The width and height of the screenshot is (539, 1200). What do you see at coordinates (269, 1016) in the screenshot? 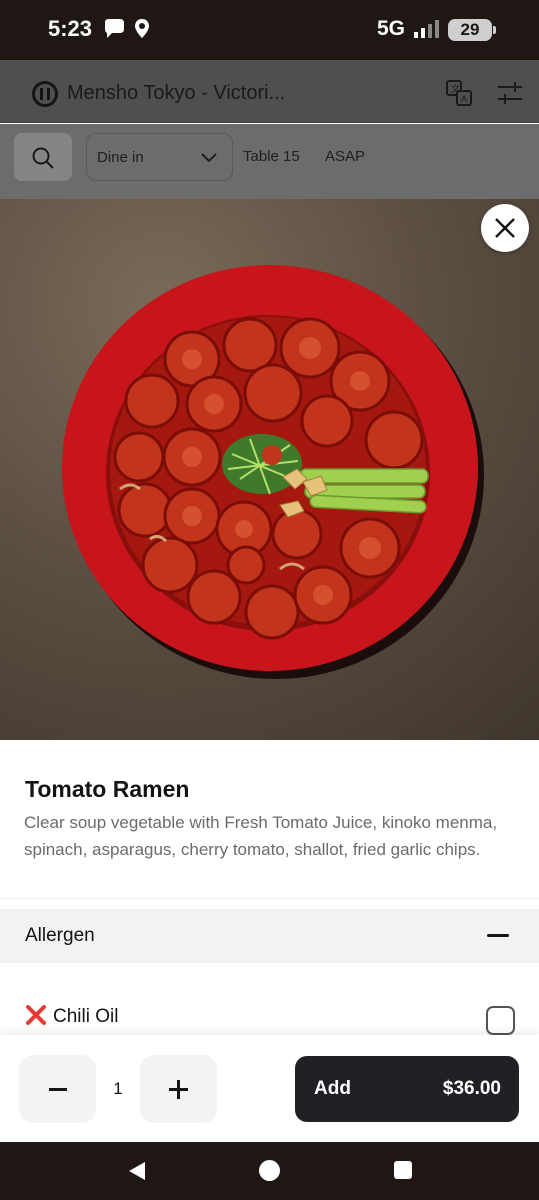
I see `allergen-option-row: Chili Oil` at bounding box center [269, 1016].